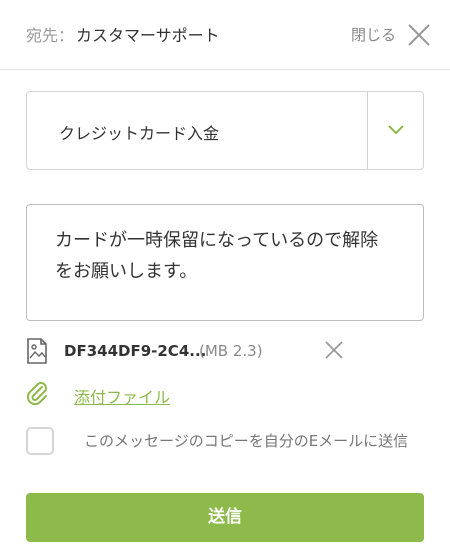 This screenshot has width=450, height=554. What do you see at coordinates (419, 35) in the screenshot?
I see `close-icon` at bounding box center [419, 35].